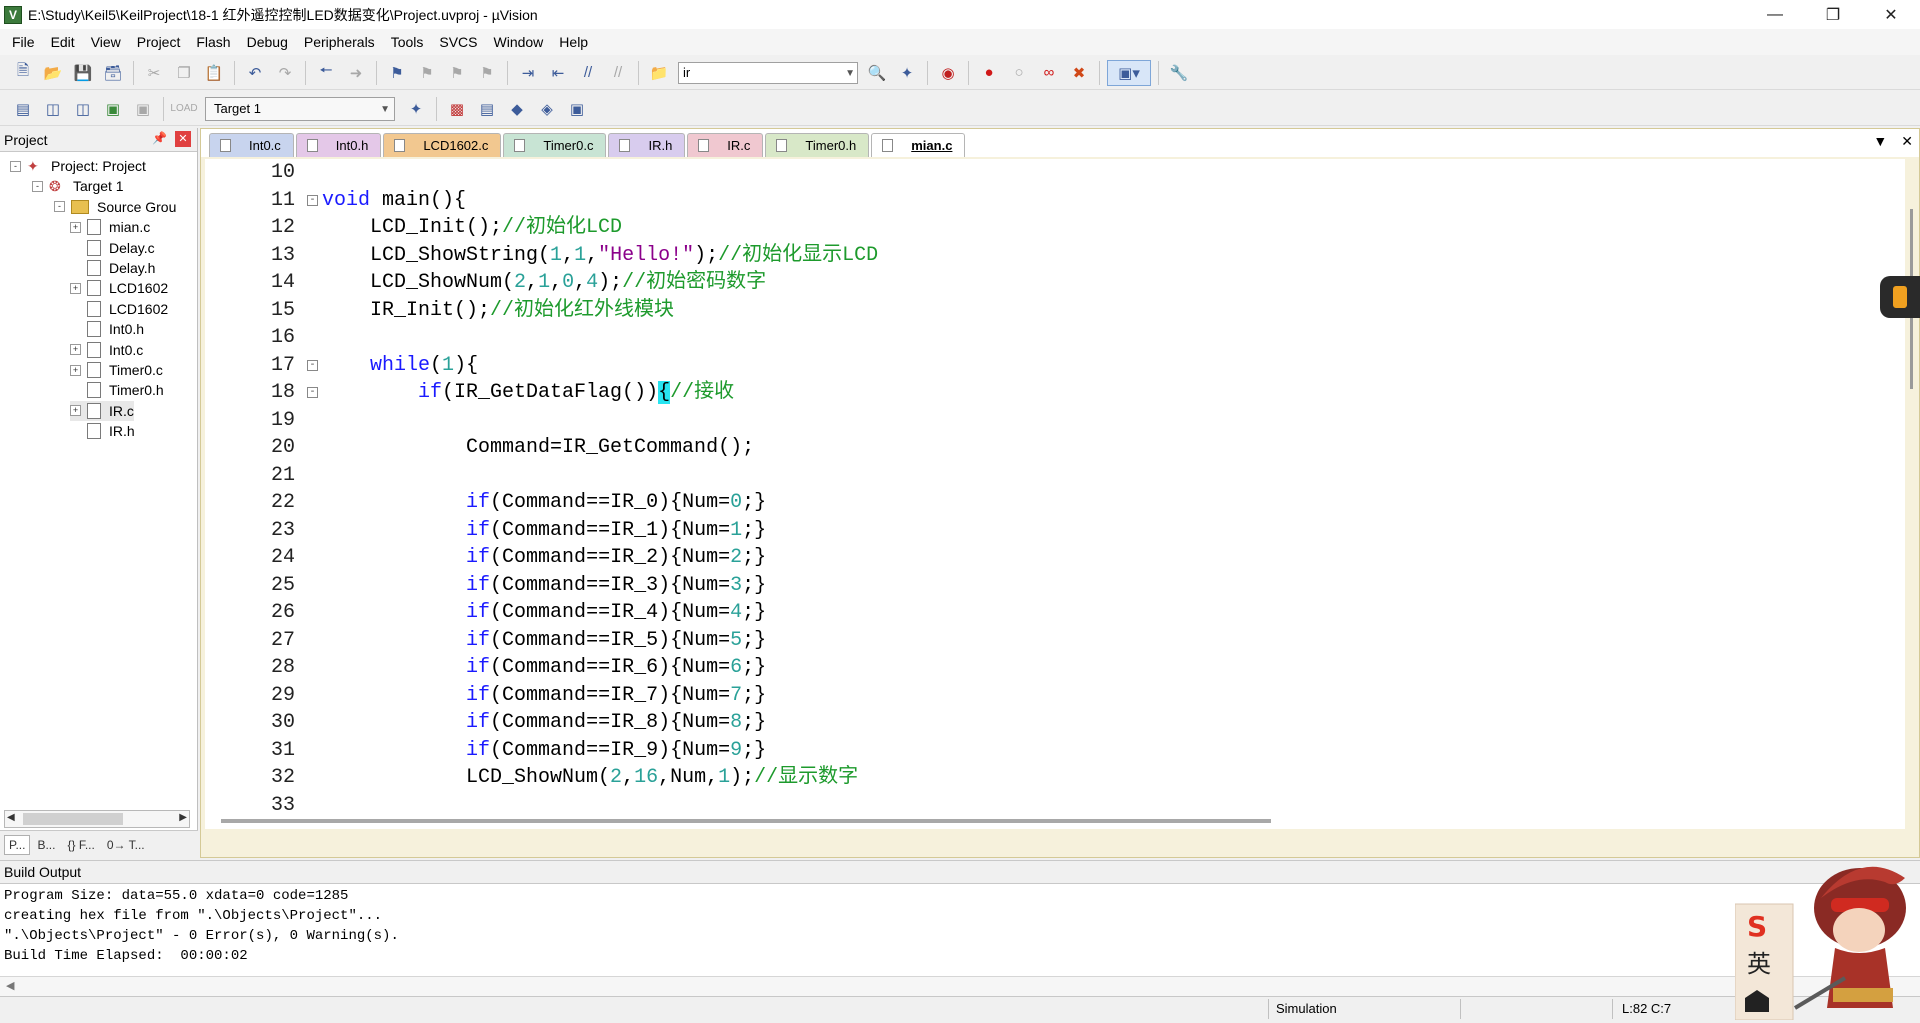 This screenshot has height=1023, width=1920. Describe the element at coordinates (112, 248) in the screenshot. I see `tree-item: Delay.c` at that location.